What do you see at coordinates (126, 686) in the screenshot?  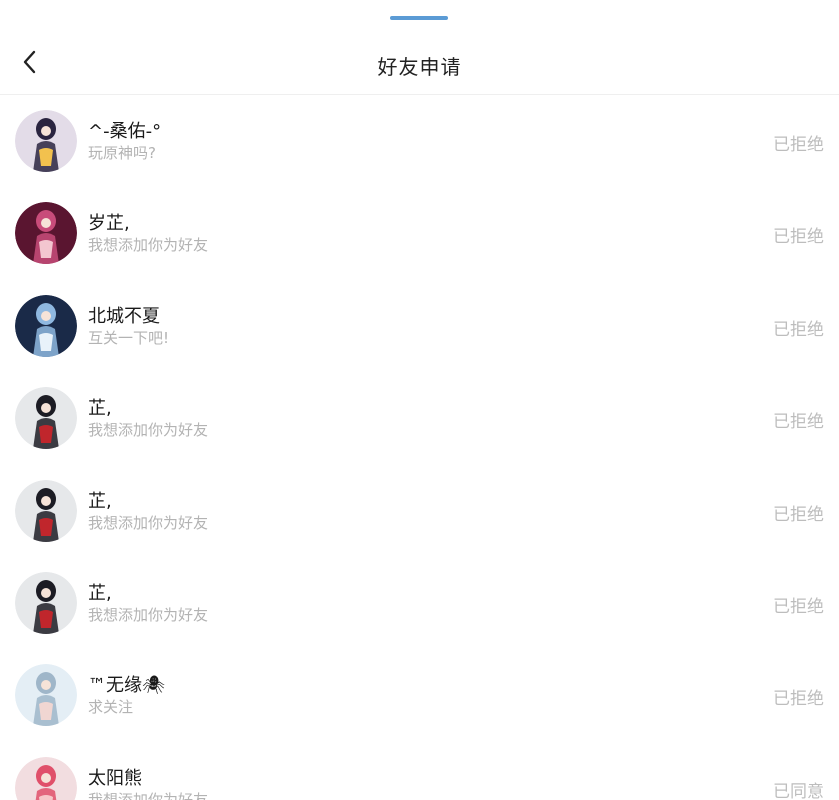 I see `requester-name: ™无缘🕷` at bounding box center [126, 686].